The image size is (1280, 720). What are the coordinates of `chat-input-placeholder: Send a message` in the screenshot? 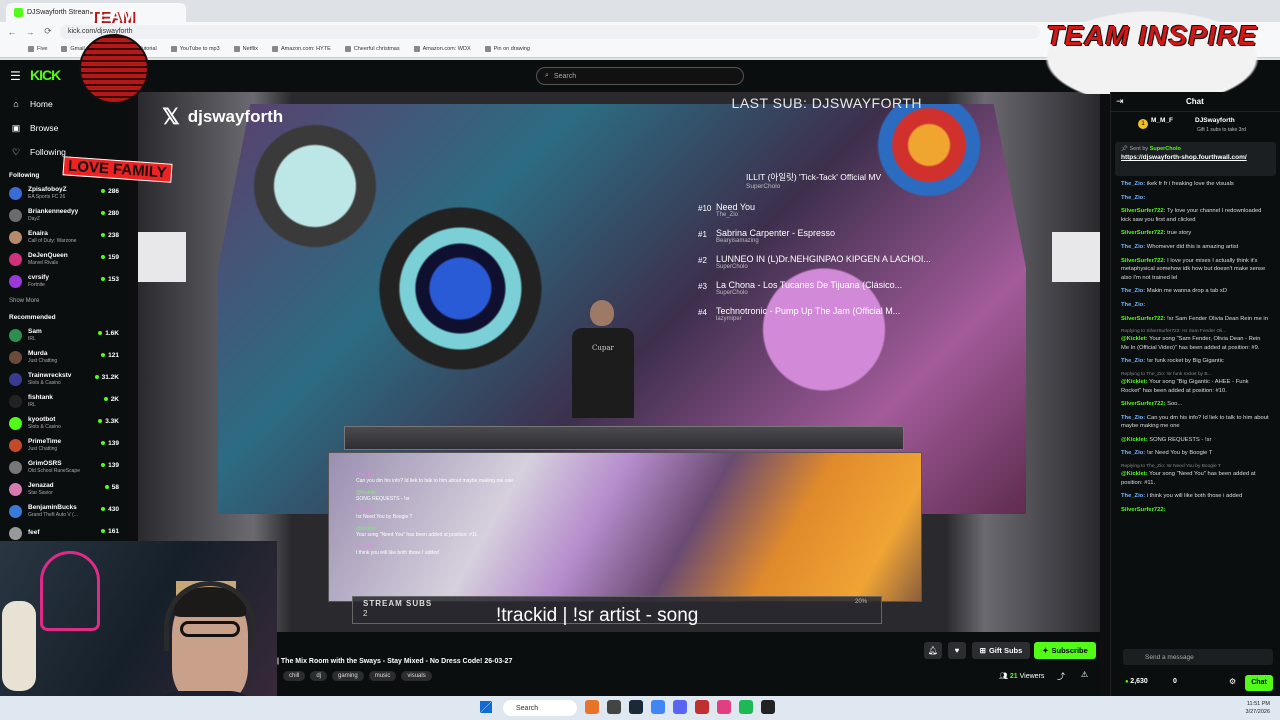 It's located at (1169, 657).